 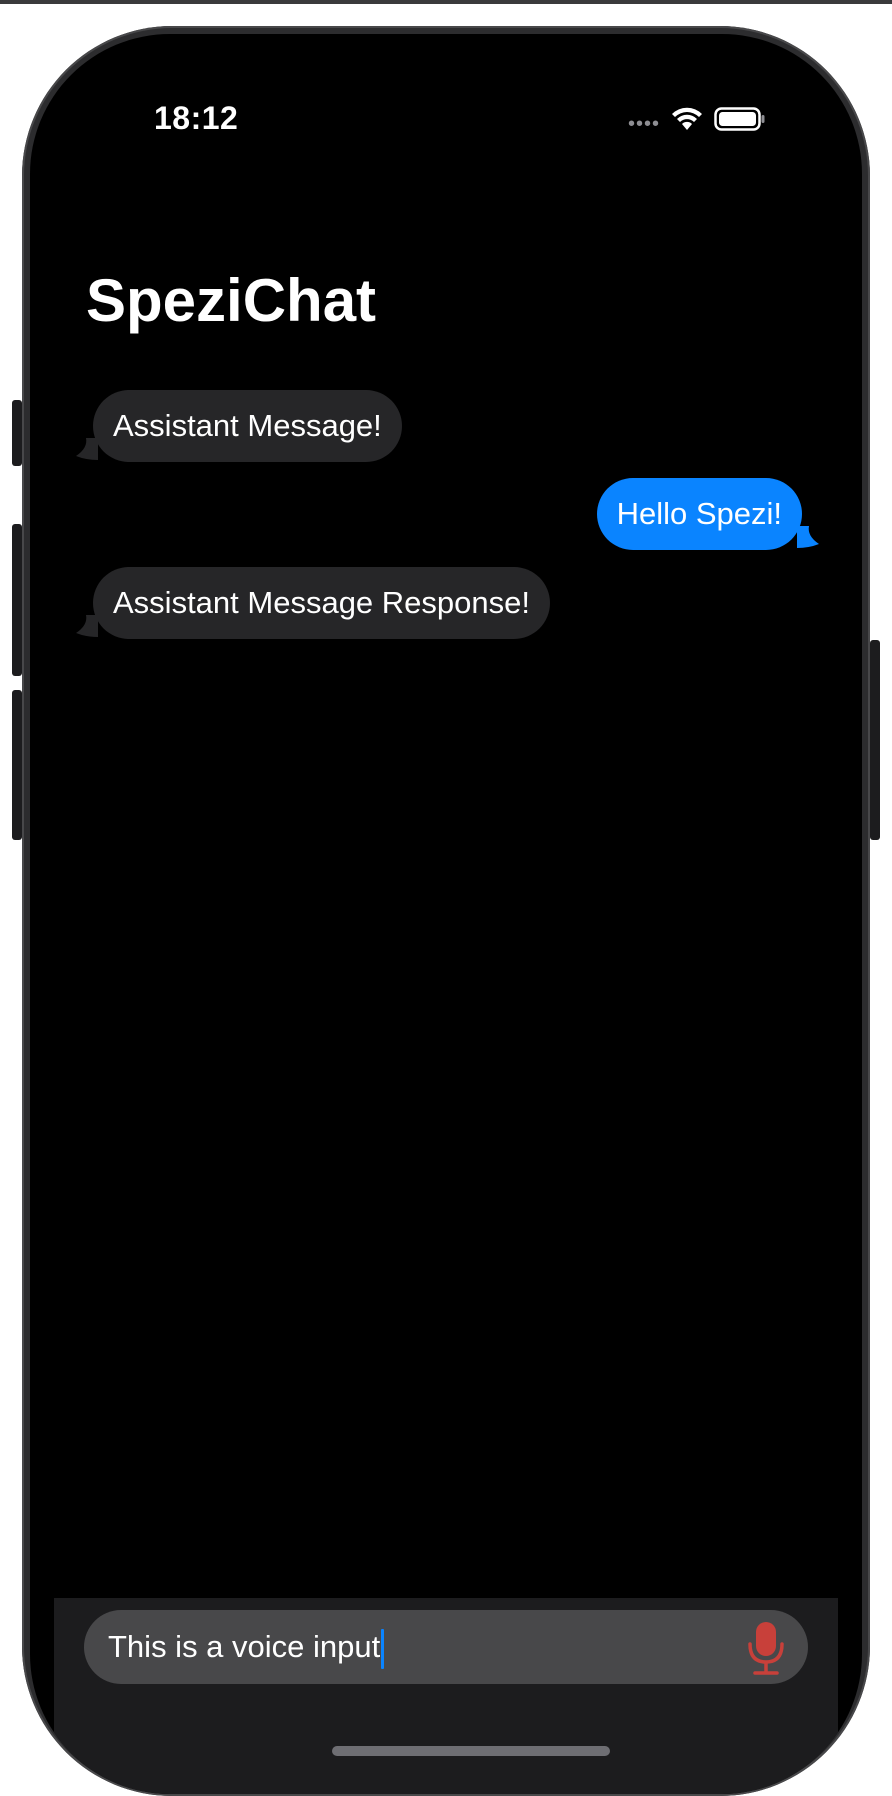 What do you see at coordinates (808, 537) in the screenshot?
I see `user-bubble-tail` at bounding box center [808, 537].